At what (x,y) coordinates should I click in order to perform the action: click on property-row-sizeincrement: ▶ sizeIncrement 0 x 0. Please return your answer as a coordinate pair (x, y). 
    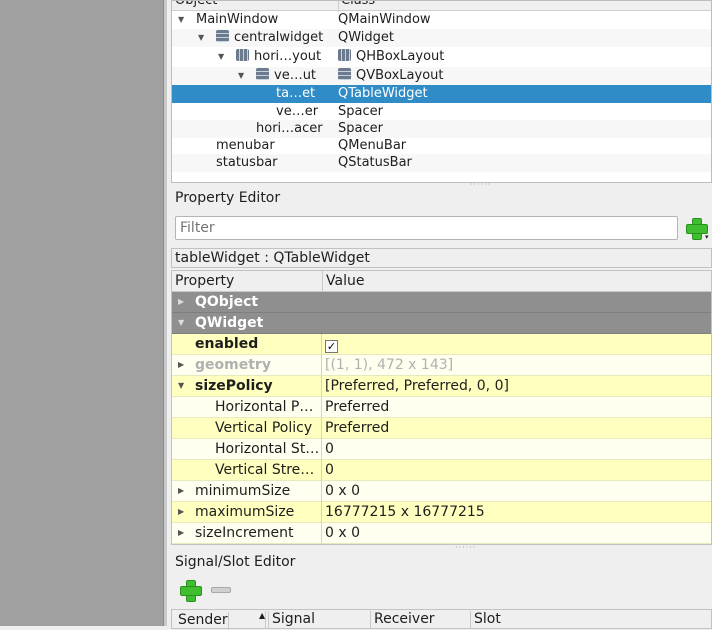
    Looking at the image, I should click on (441, 533).